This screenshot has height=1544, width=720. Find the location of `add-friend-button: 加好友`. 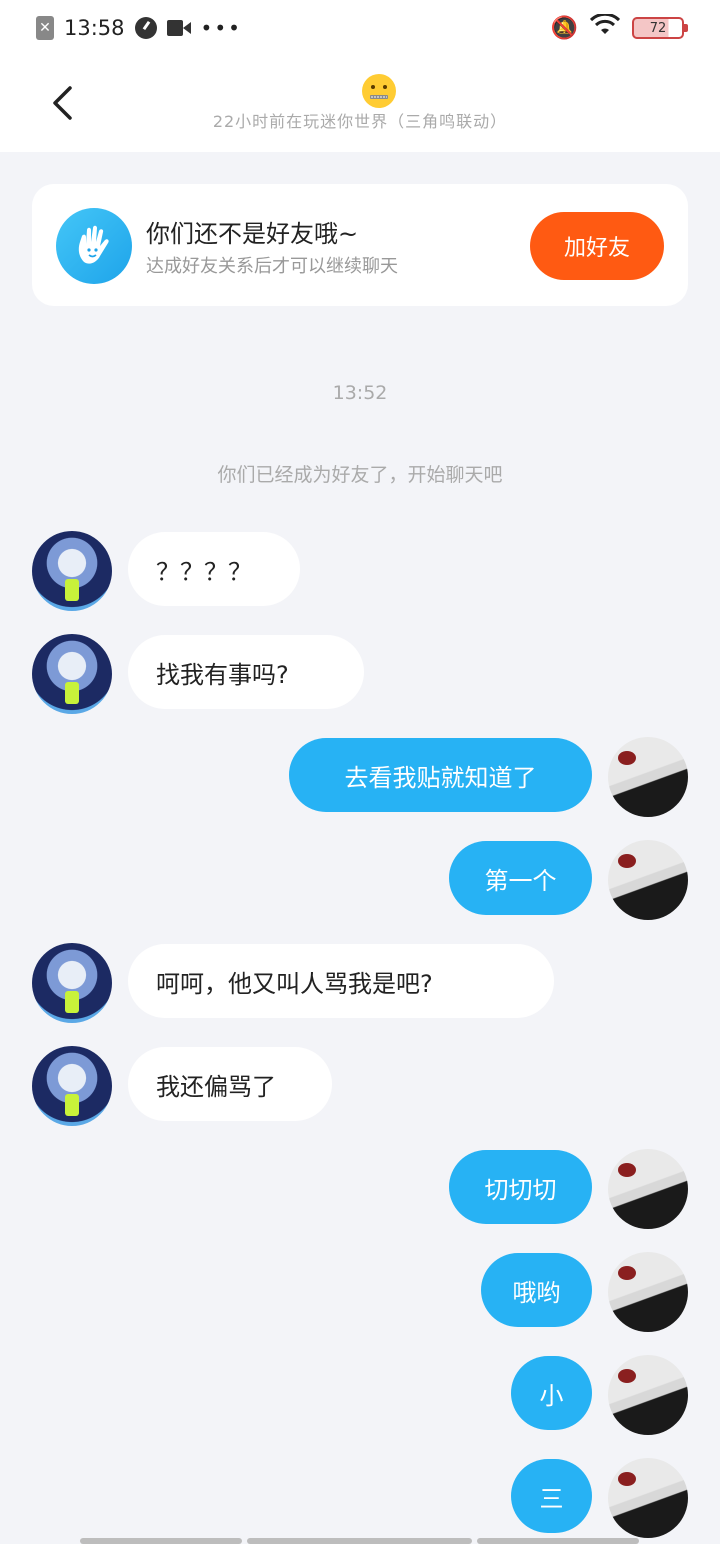

add-friend-button: 加好友 is located at coordinates (597, 246).